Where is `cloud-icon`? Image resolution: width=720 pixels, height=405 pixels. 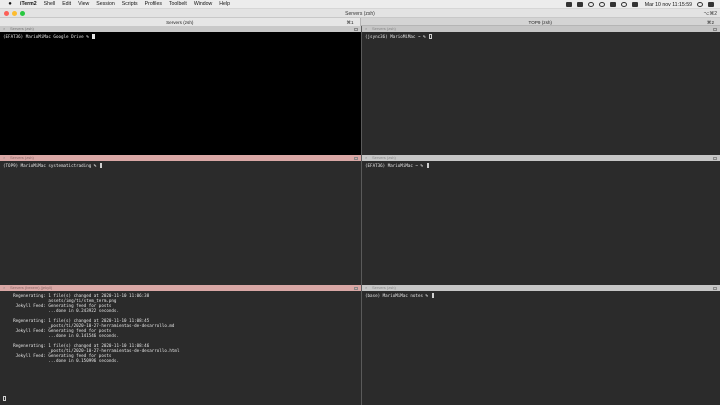
cloud-icon is located at coordinates (568, 4).